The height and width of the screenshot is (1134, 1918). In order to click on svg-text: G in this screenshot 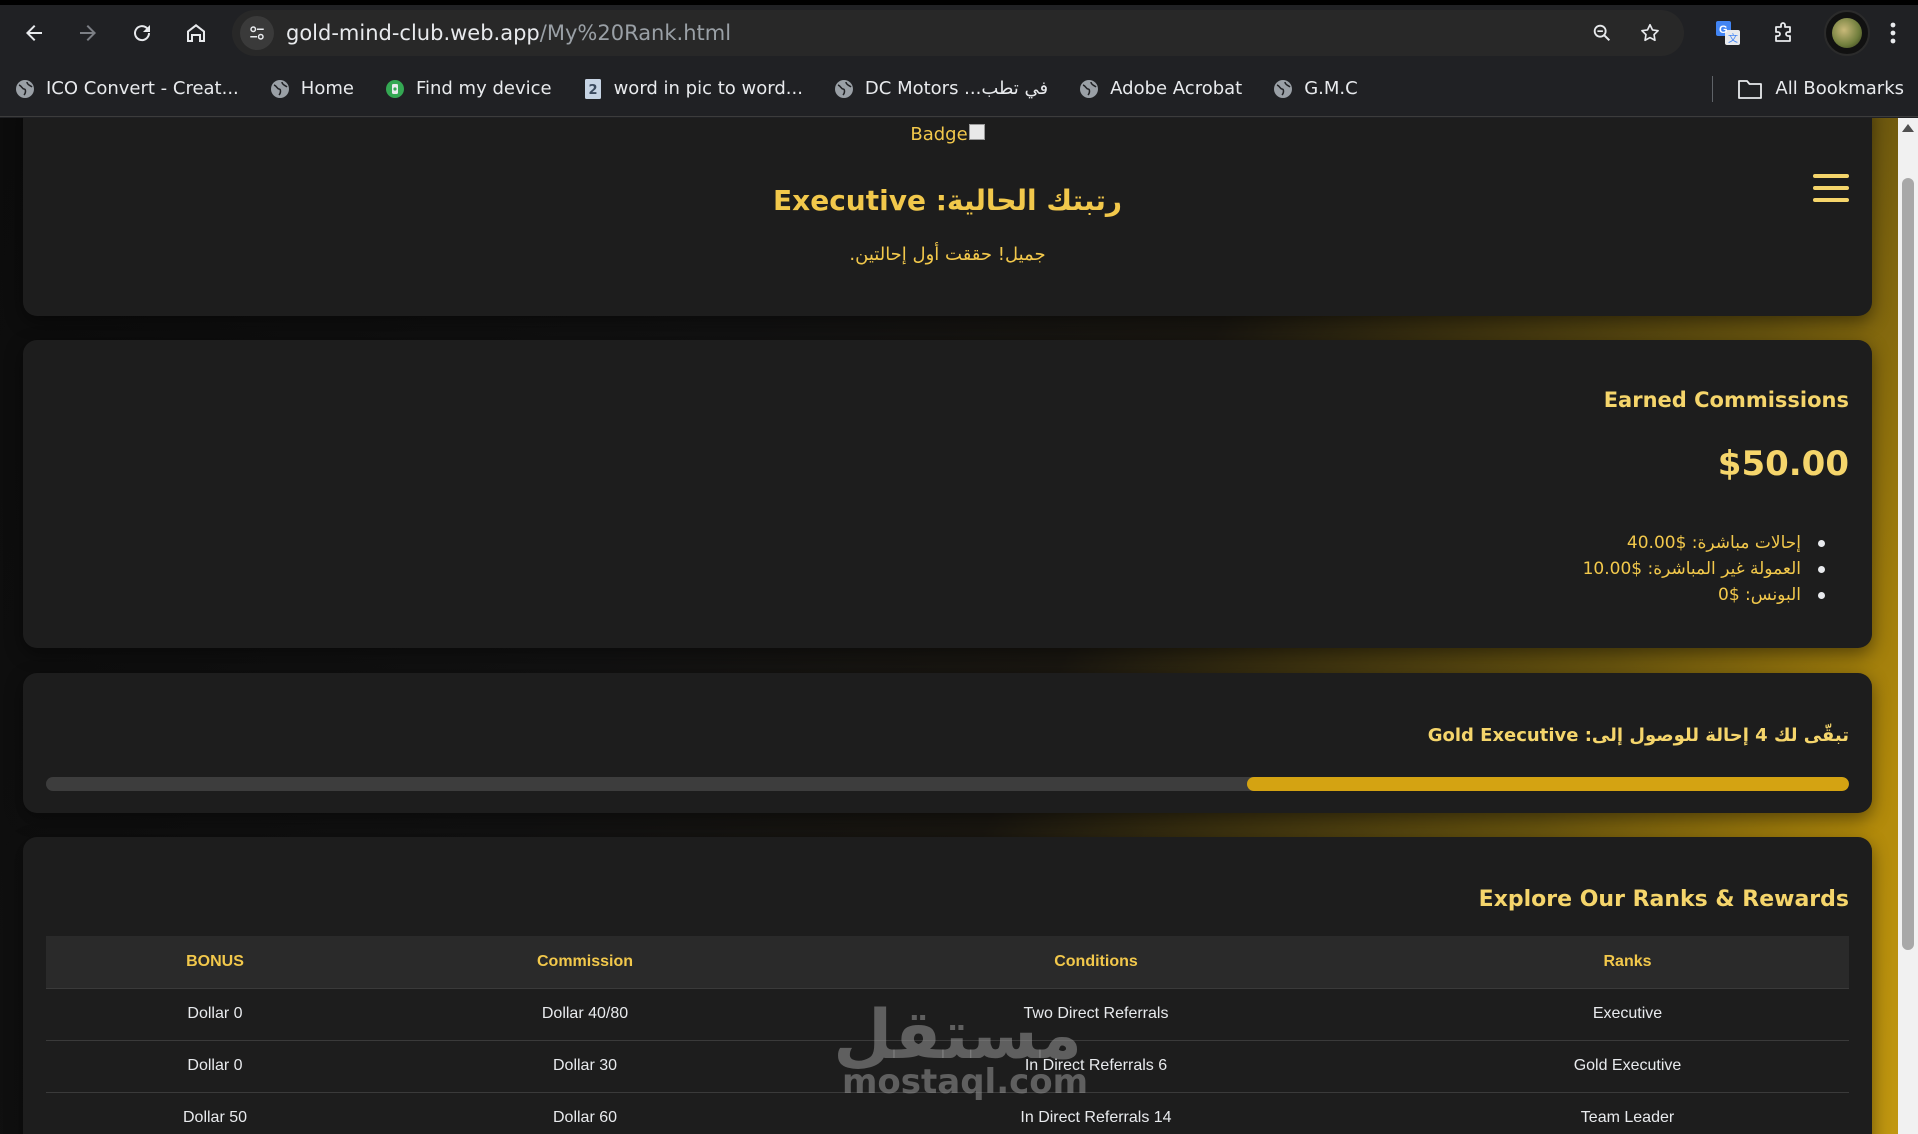, I will do `click(1723, 30)`.